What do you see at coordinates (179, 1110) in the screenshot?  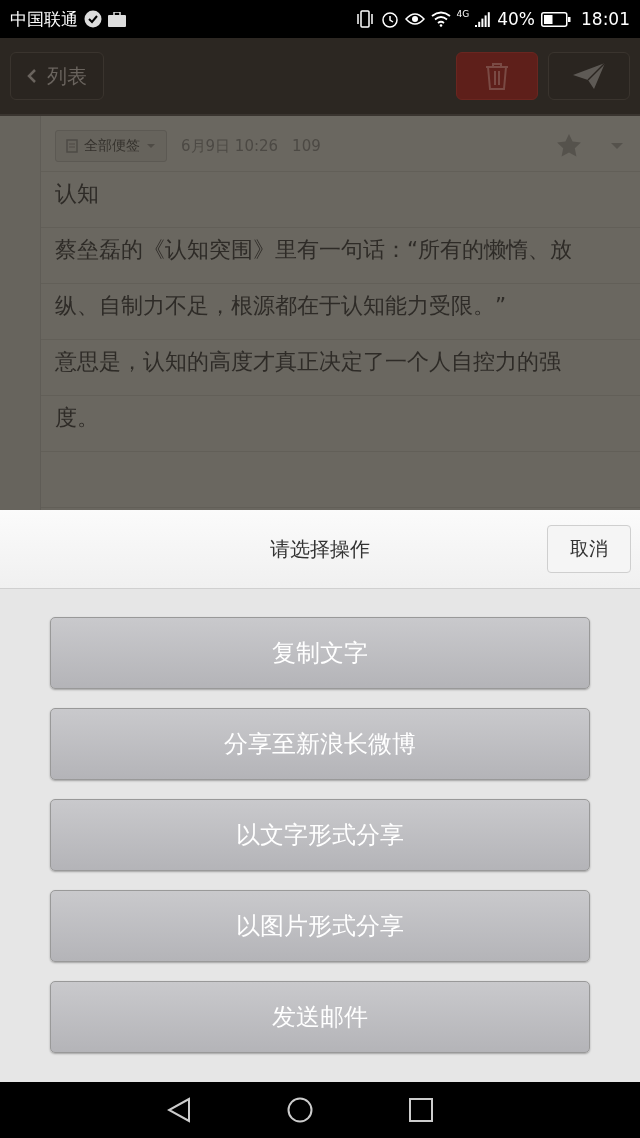 I see `back-icon` at bounding box center [179, 1110].